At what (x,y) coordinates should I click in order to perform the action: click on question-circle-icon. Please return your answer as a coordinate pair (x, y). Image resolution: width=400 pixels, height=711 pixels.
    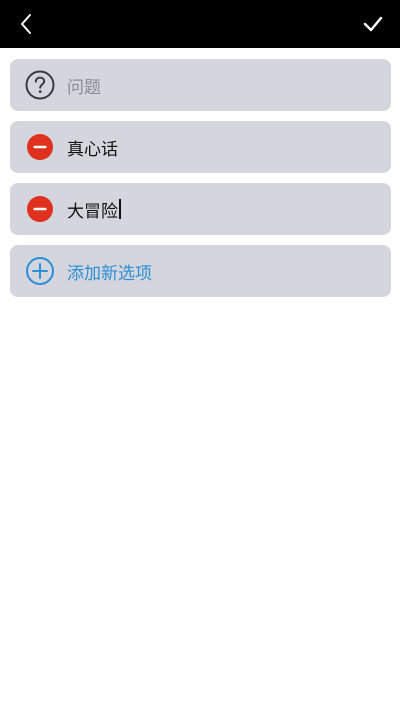
    Looking at the image, I should click on (40, 85).